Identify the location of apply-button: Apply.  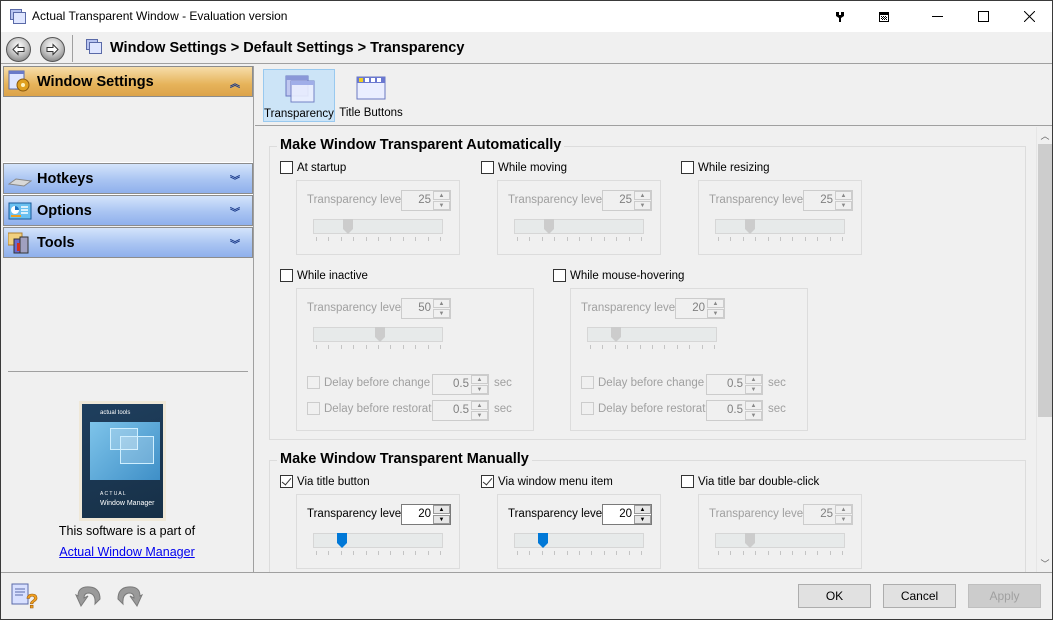
(1004, 596).